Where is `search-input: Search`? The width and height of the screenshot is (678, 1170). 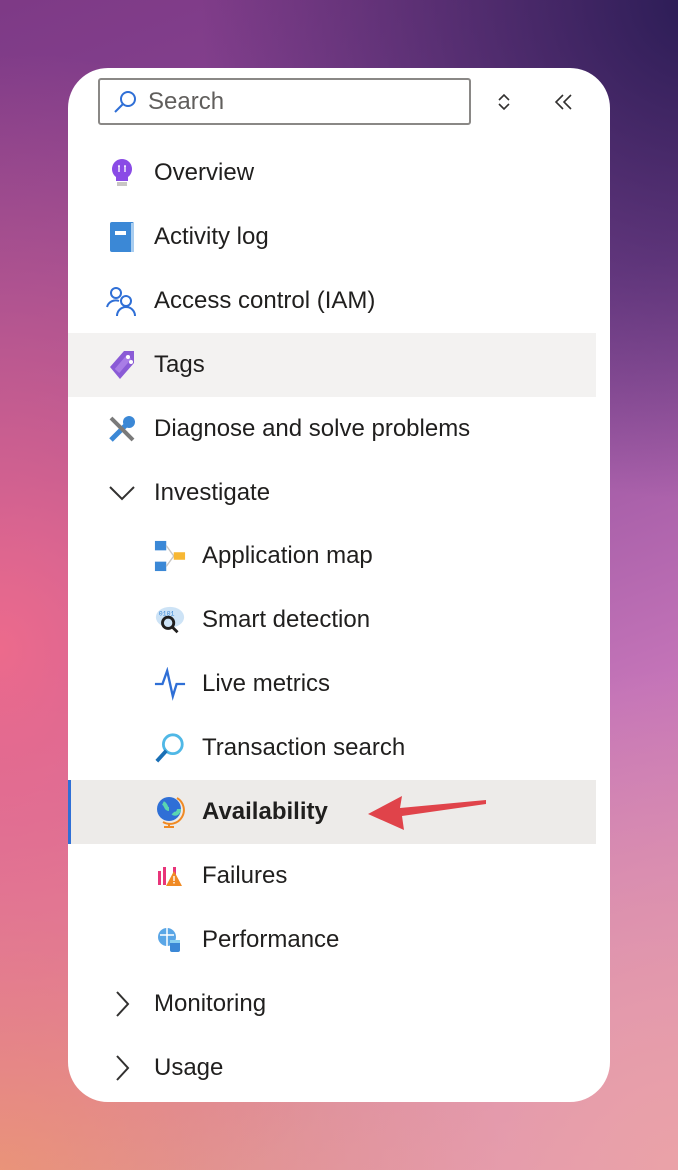
search-input: Search is located at coordinates (284, 101).